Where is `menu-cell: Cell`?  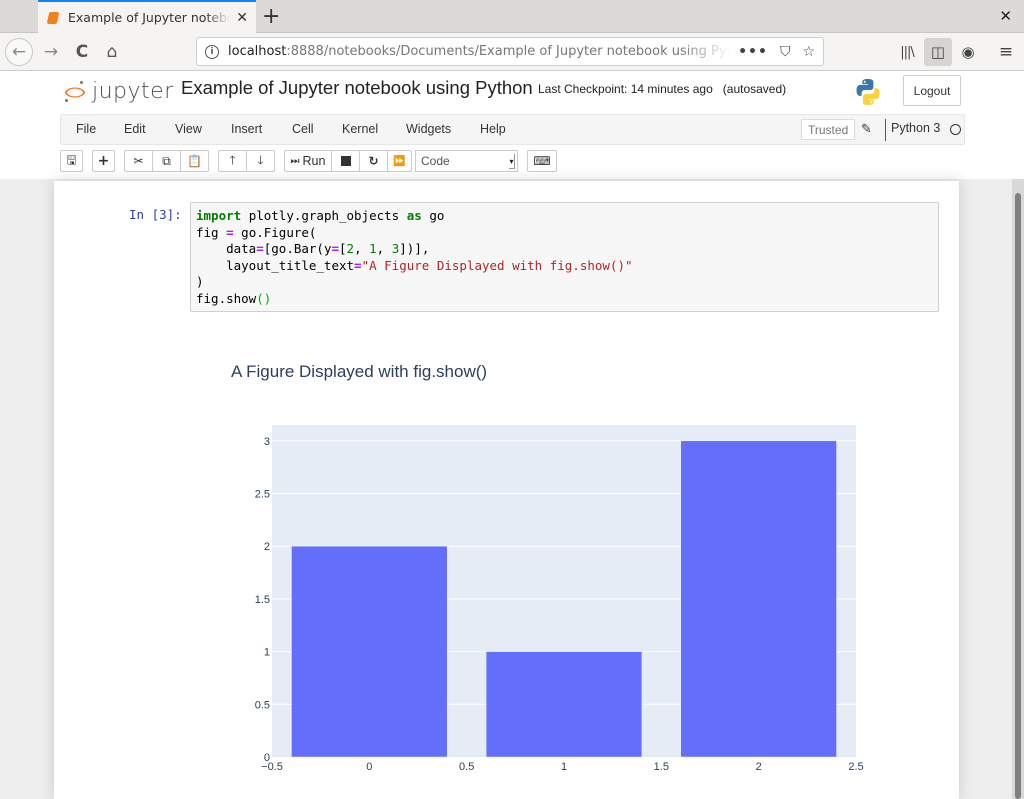
menu-cell: Cell is located at coordinates (303, 129).